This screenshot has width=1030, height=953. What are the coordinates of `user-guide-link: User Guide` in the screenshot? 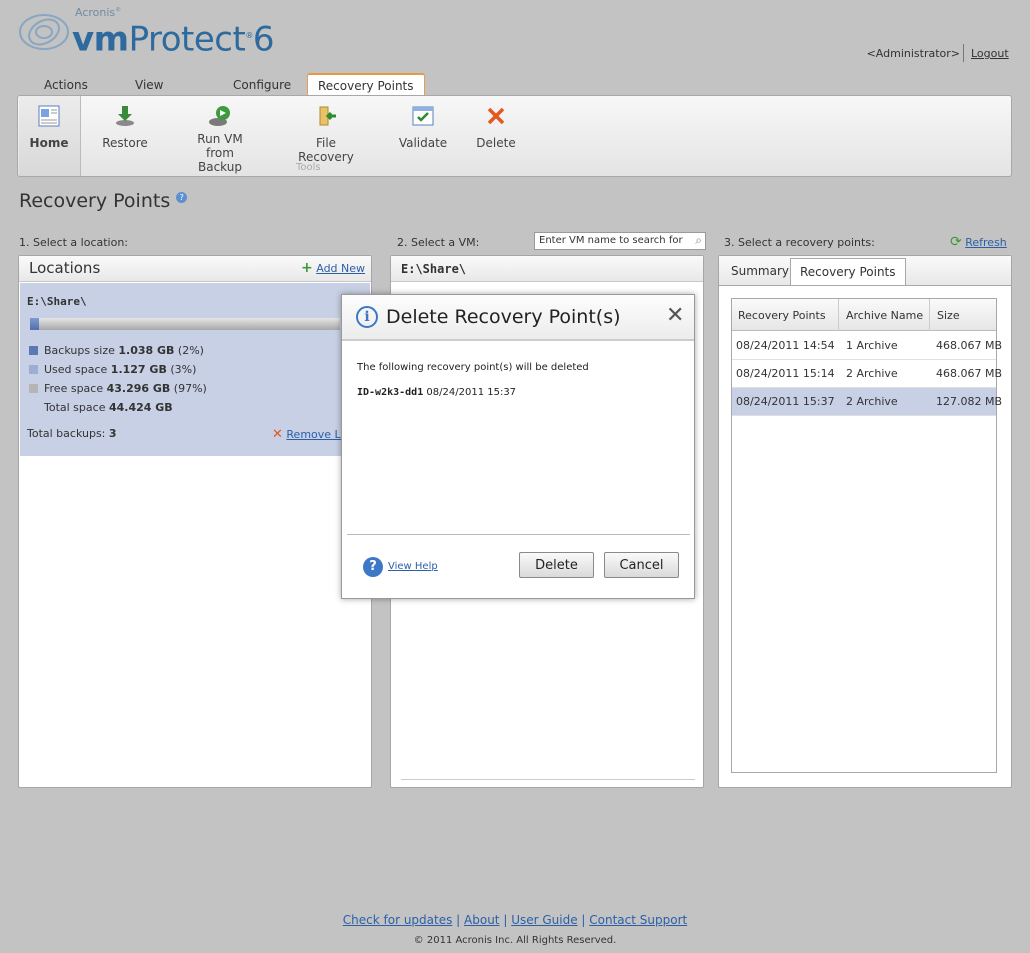 It's located at (544, 920).